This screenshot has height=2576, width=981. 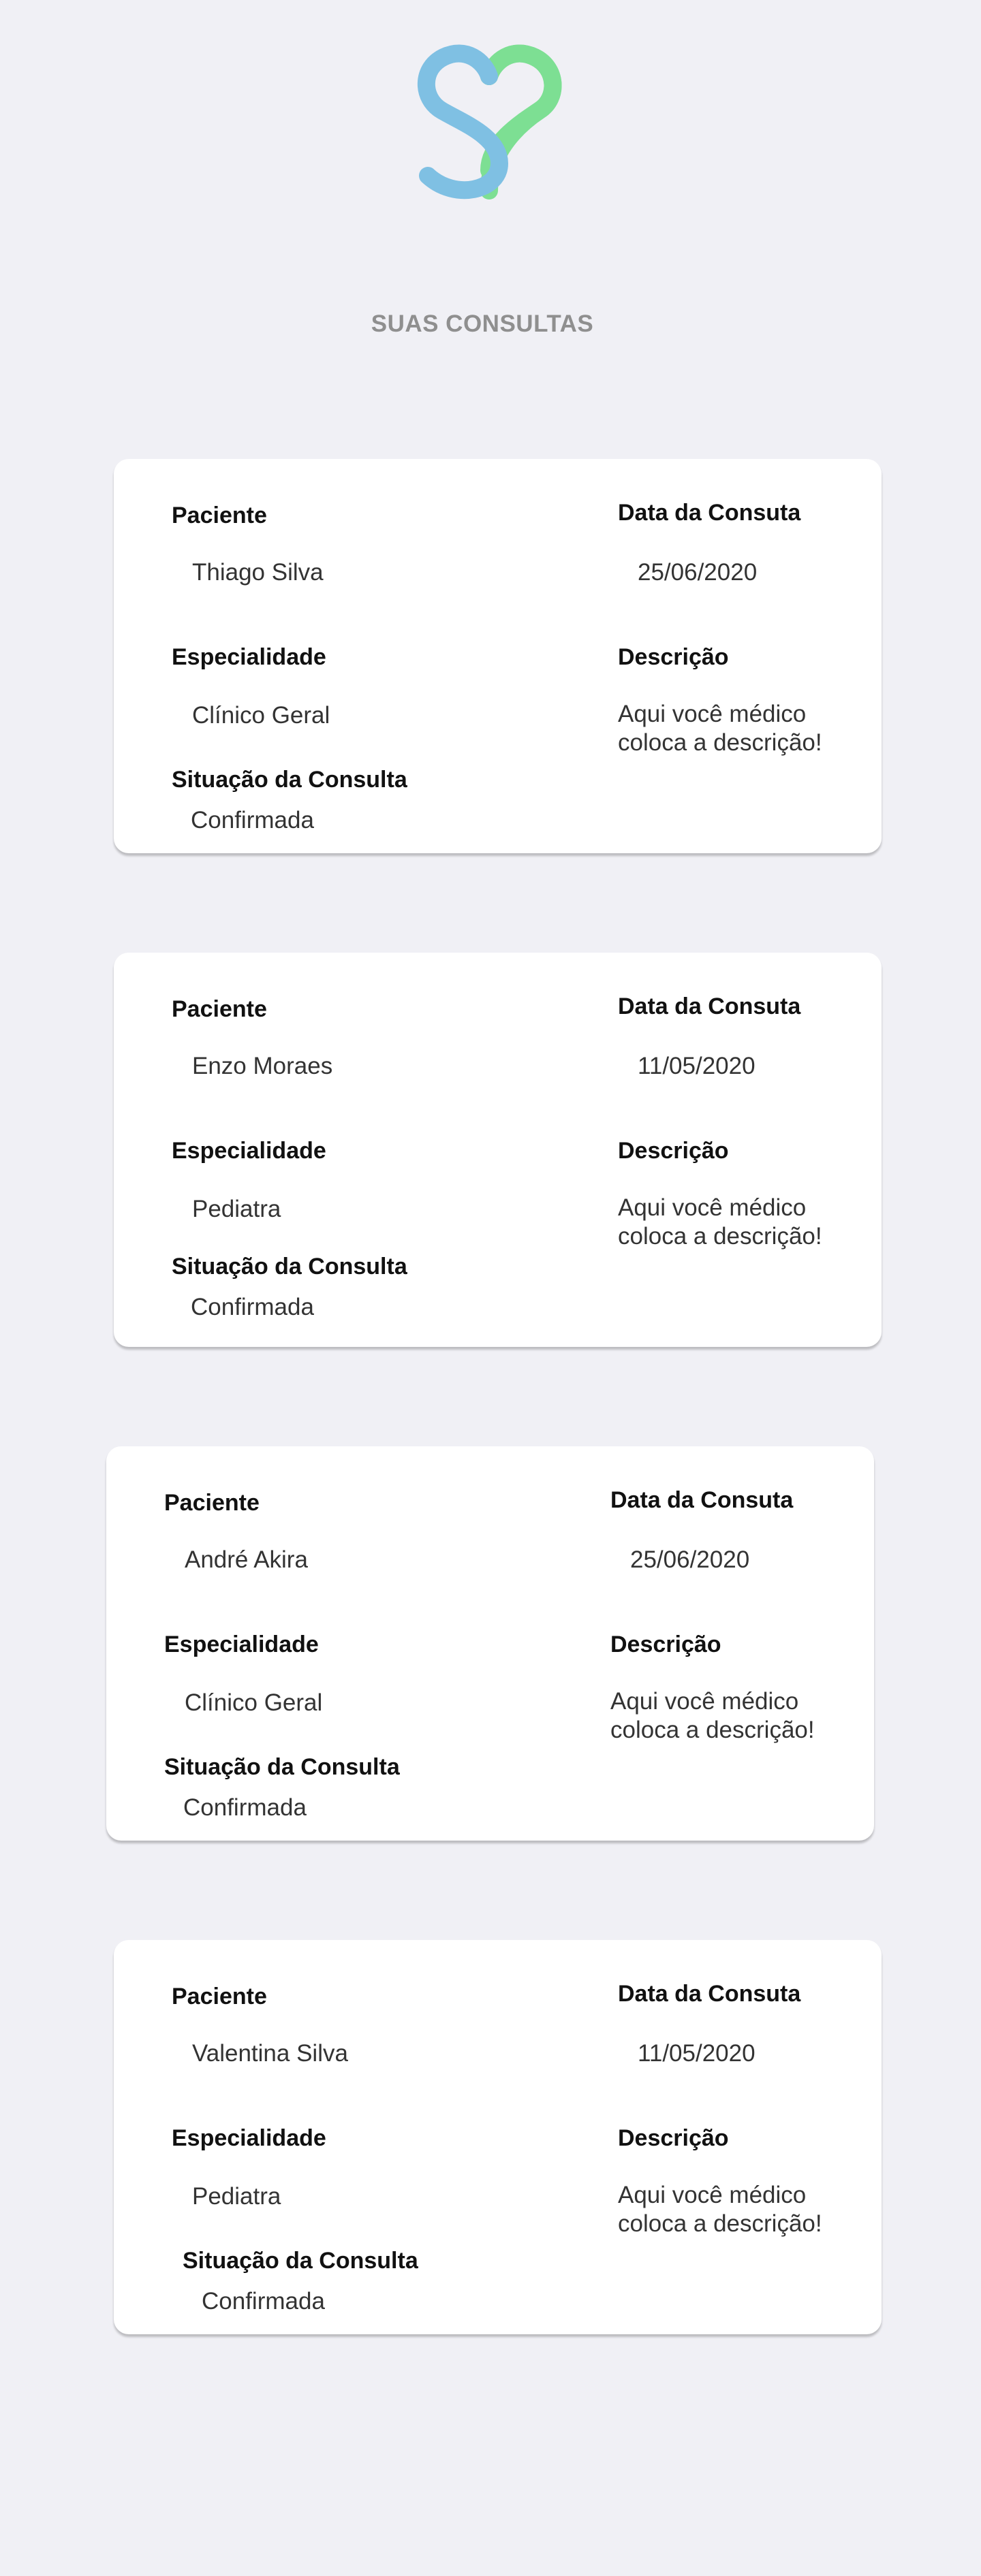 What do you see at coordinates (263, 1066) in the screenshot?
I see `patient-name: Enzo Moraes` at bounding box center [263, 1066].